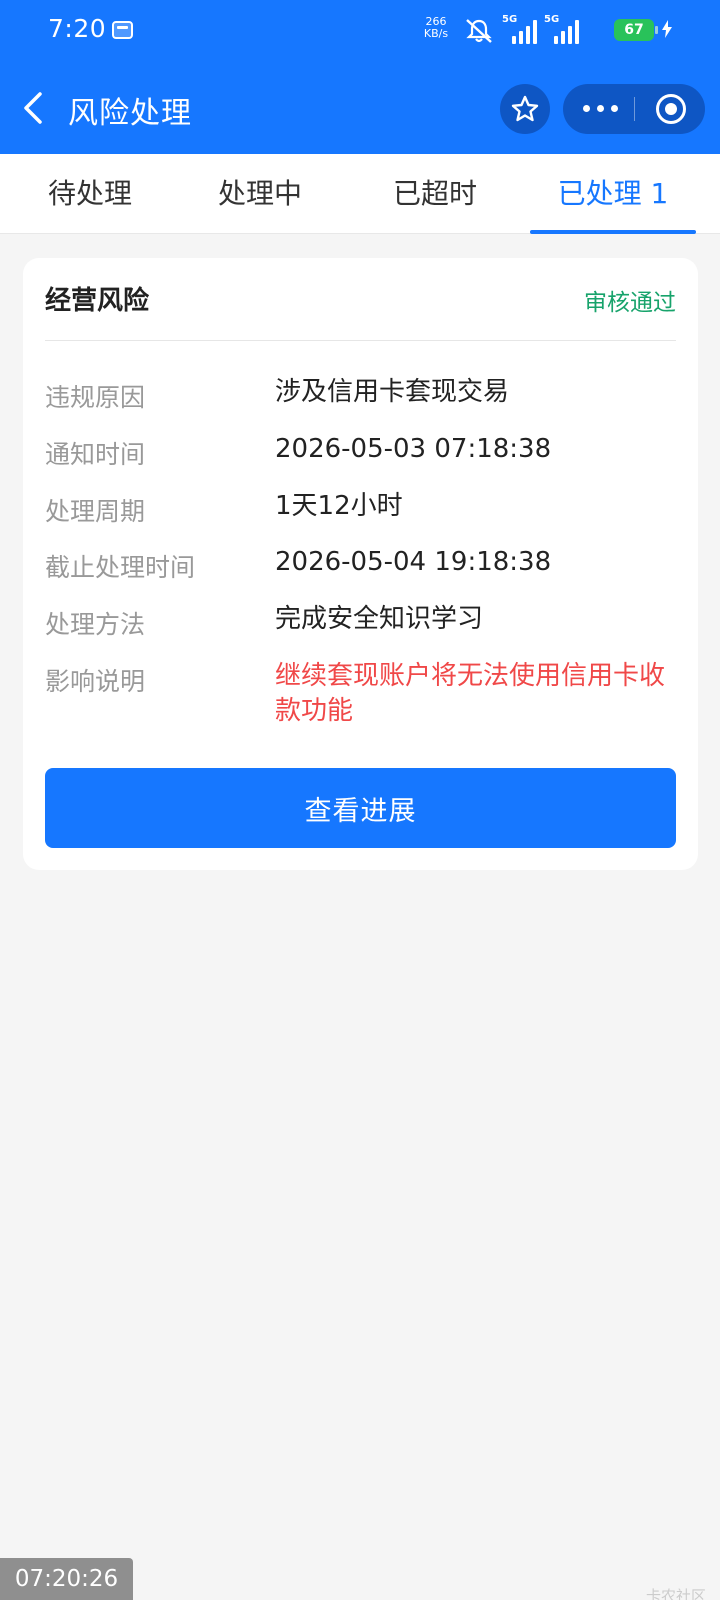 Image resolution: width=720 pixels, height=1600 pixels. I want to click on charging-bolt-icon, so click(667, 29).